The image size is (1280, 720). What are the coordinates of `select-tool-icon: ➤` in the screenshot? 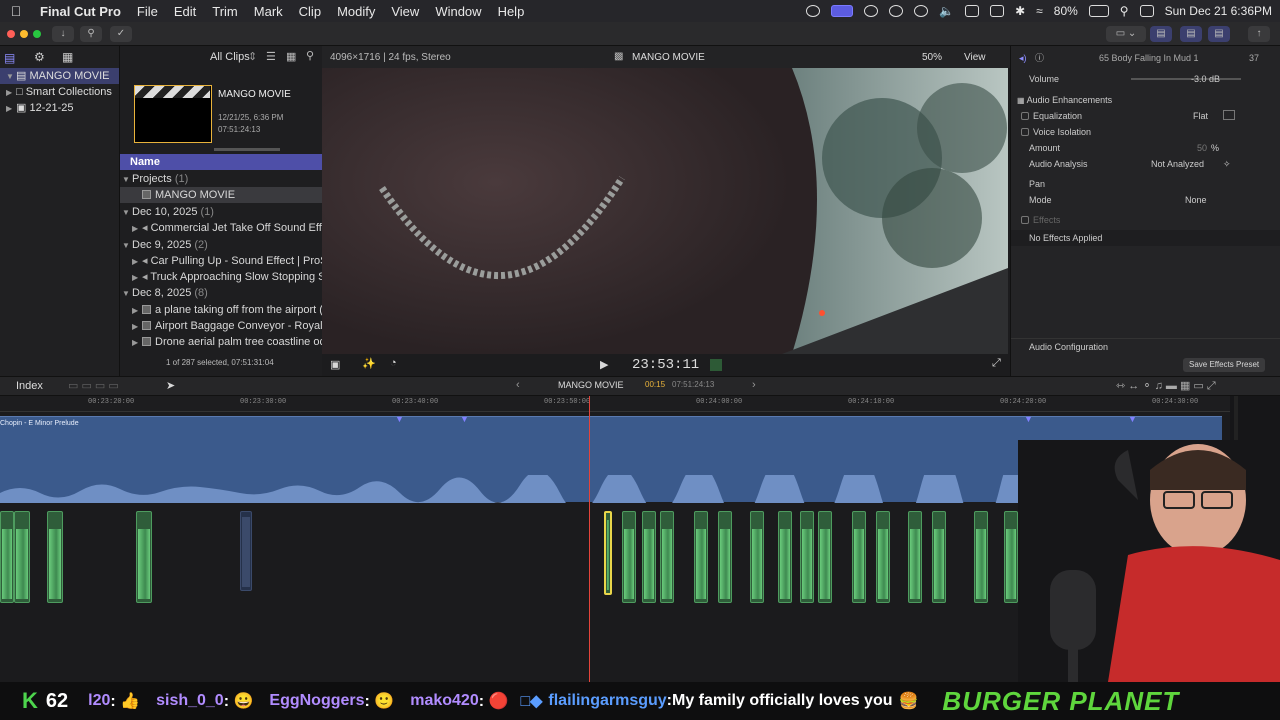 It's located at (170, 385).